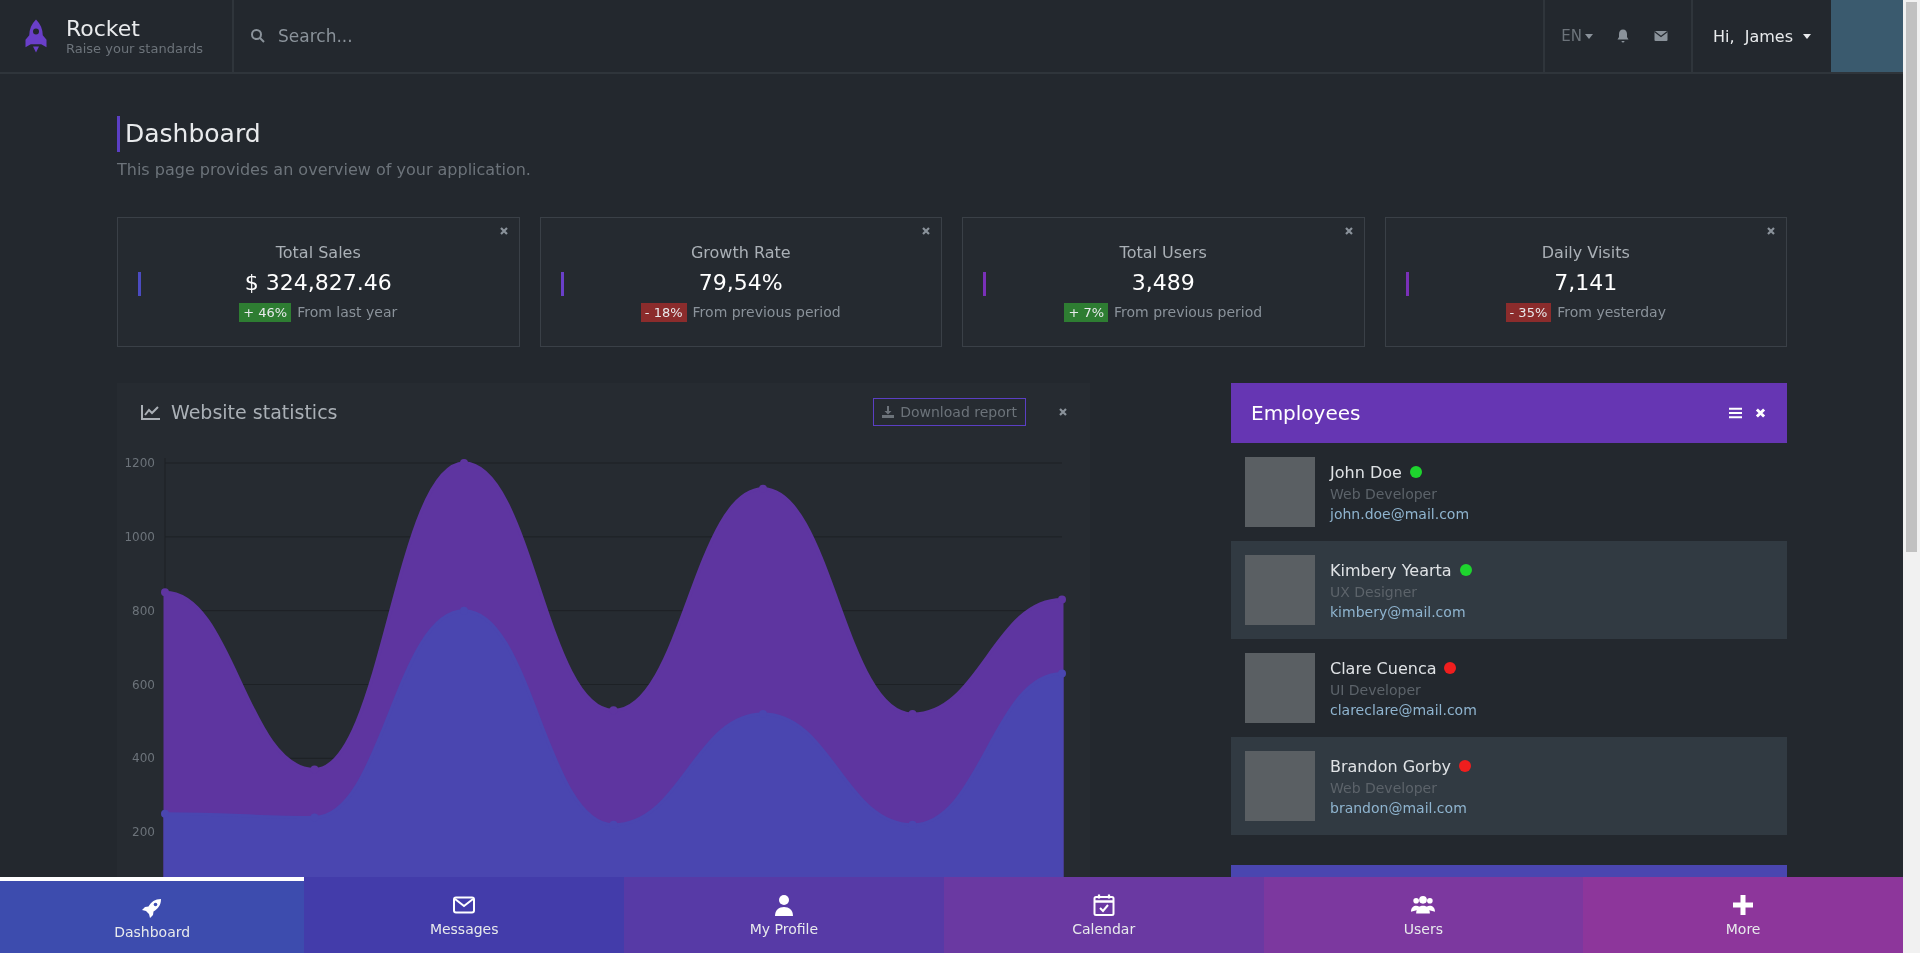 The height and width of the screenshot is (953, 1920). I want to click on nav-tab: More, so click(1743, 915).